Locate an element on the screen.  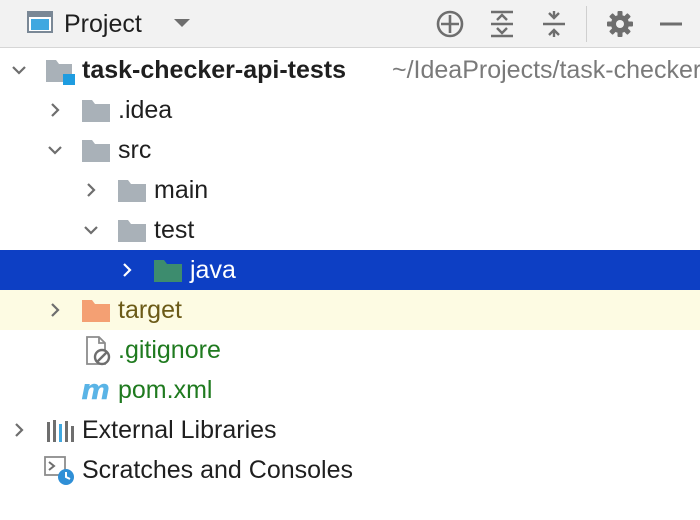
collapse-all-icon is located at coordinates (554, 24).